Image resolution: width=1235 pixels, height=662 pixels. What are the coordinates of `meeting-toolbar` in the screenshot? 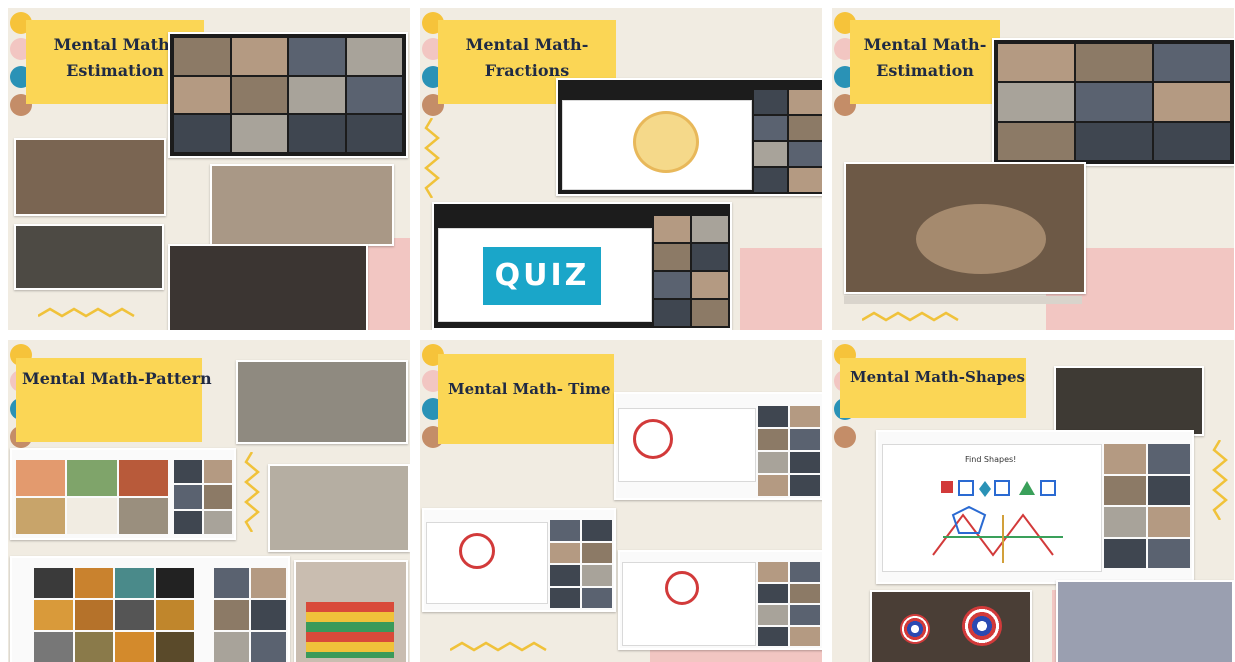 It's located at (963, 300).